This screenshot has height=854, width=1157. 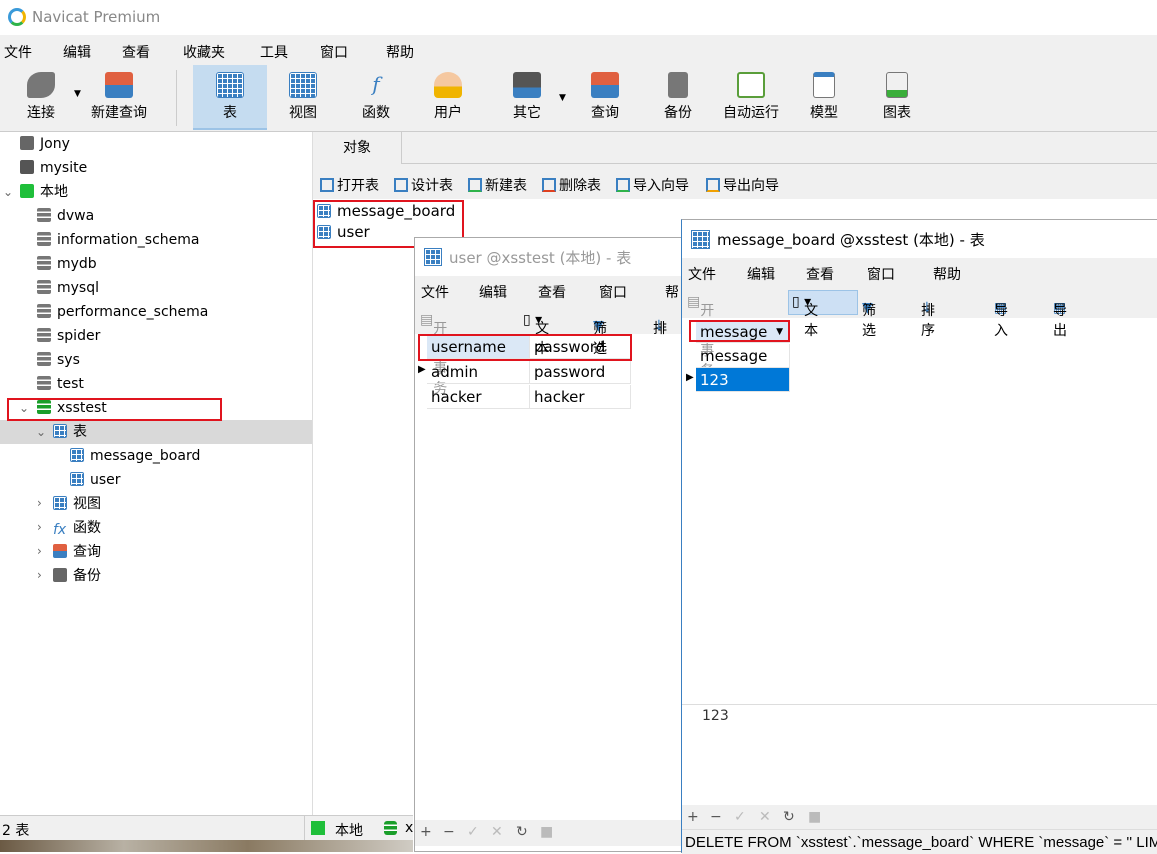 I want to click on open-table-button: 打开表, so click(x=349, y=185).